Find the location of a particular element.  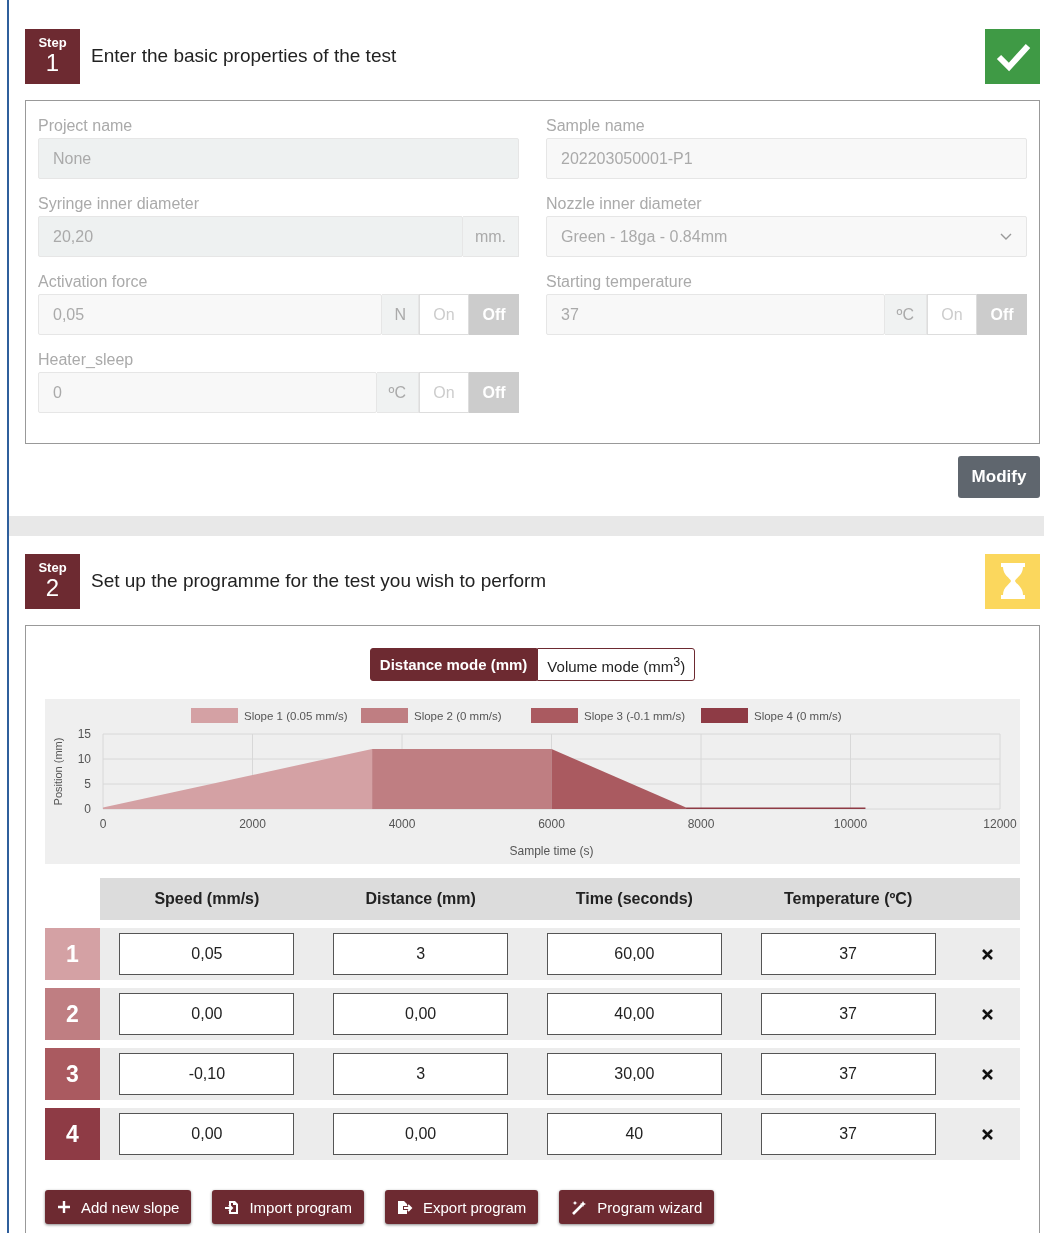

step-badge: Step 1 is located at coordinates (52, 56).